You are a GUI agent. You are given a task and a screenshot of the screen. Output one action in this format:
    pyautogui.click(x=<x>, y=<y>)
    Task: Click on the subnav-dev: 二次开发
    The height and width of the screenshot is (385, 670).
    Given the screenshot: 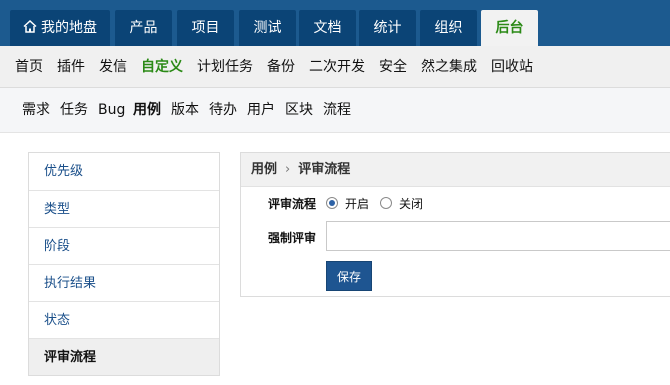 What is the action you would take?
    pyautogui.click(x=337, y=67)
    